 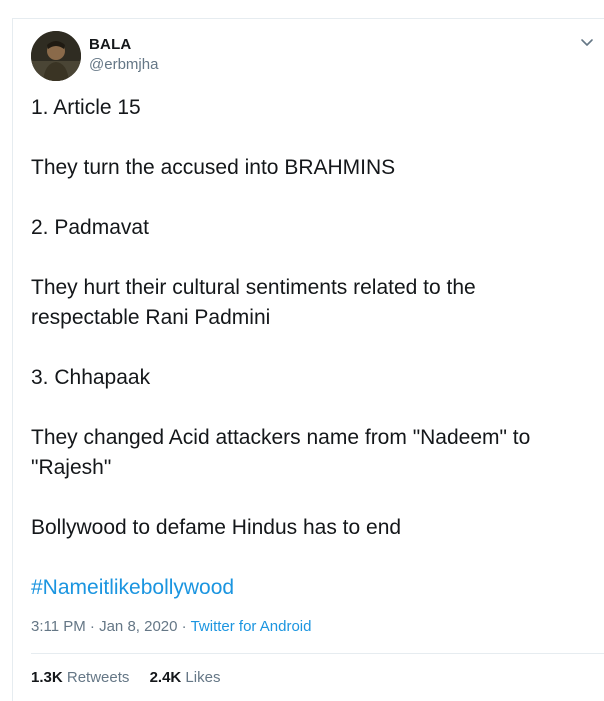 What do you see at coordinates (58, 626) in the screenshot?
I see `tweet-time: 3:11 PM` at bounding box center [58, 626].